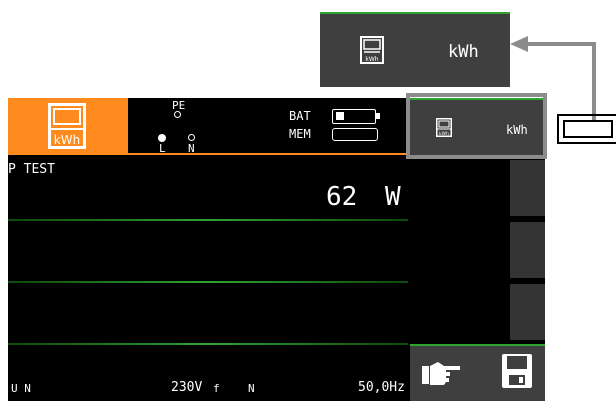 Image resolution: width=616 pixels, height=401 pixels. Describe the element at coordinates (354, 116) in the screenshot. I see `battery-icon` at that location.